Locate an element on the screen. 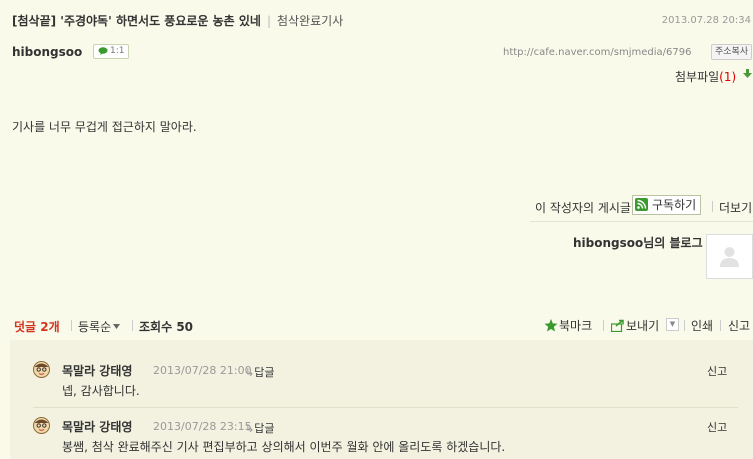  chat-button: 1:1 is located at coordinates (111, 51).